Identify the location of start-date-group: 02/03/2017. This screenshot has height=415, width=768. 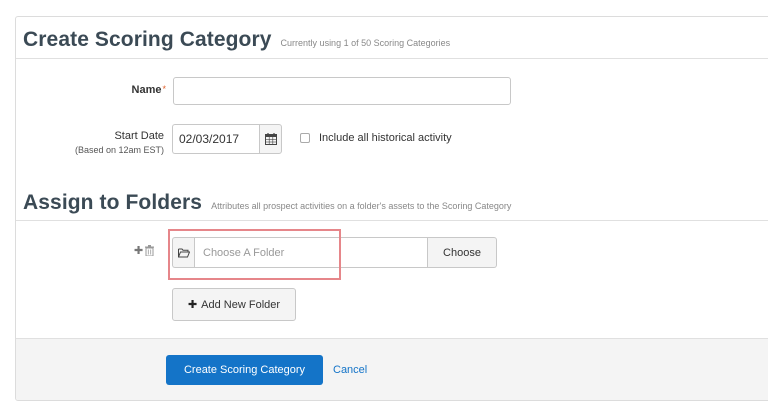
(227, 139).